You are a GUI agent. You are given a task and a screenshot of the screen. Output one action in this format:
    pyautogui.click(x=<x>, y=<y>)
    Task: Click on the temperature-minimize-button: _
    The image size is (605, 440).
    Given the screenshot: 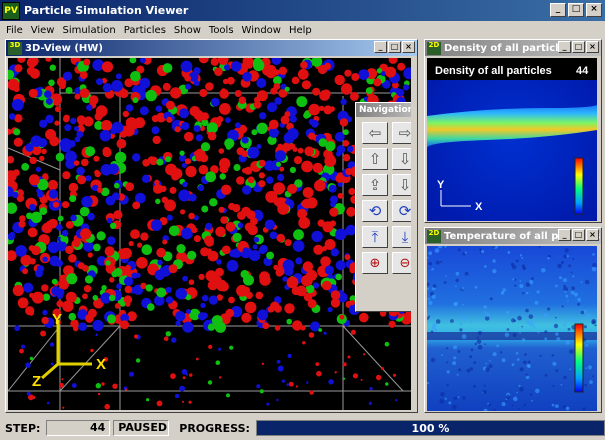 What is the action you would take?
    pyautogui.click(x=564, y=235)
    